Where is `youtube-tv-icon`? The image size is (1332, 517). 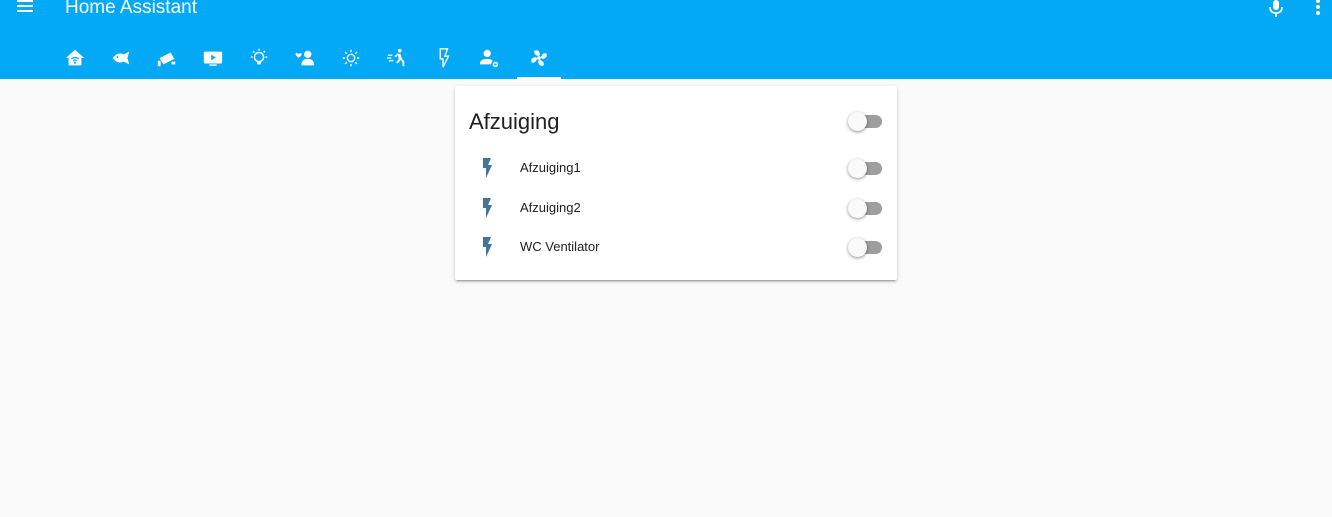 youtube-tv-icon is located at coordinates (213, 58).